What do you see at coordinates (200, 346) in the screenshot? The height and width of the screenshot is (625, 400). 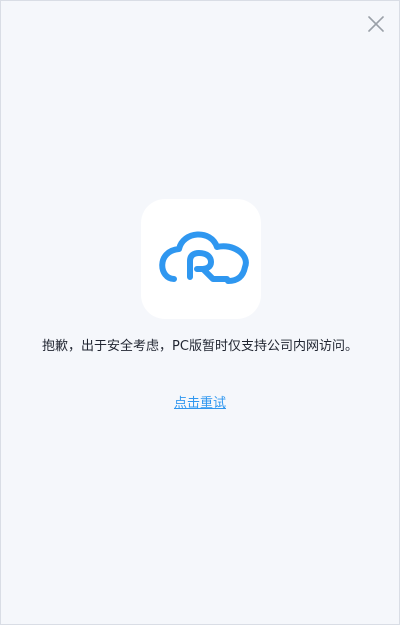 I see `security-message: 抱歉，出于安全考虑，PC版暂时仅支持公司内网访问。` at bounding box center [200, 346].